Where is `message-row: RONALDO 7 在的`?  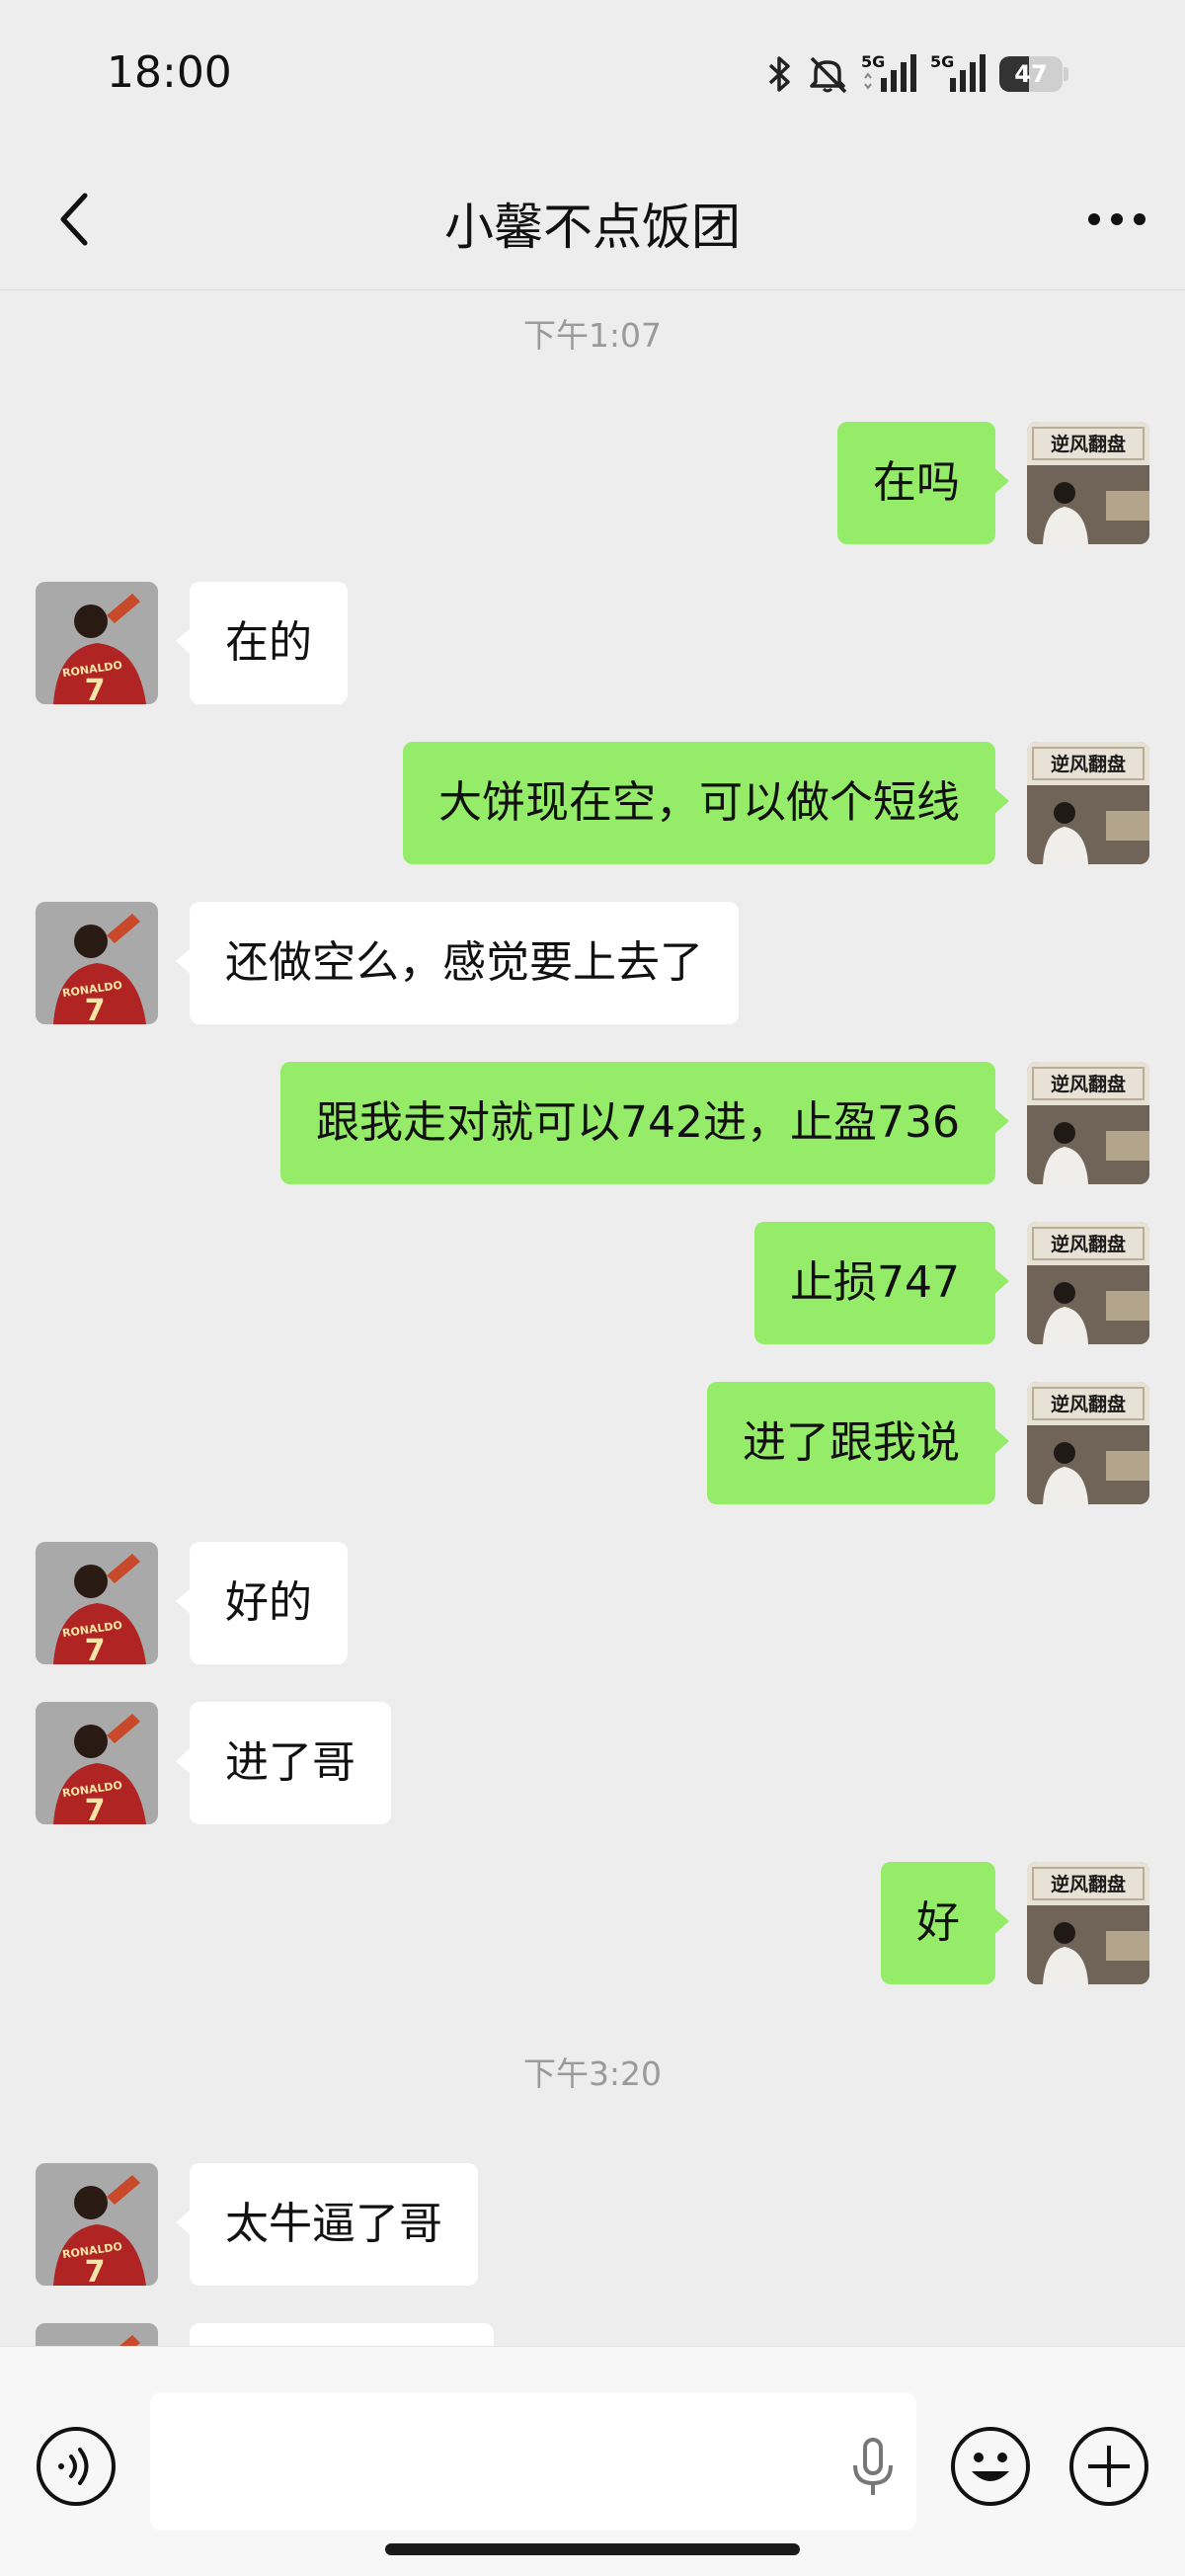 message-row: RONALDO 7 在的 is located at coordinates (592, 643).